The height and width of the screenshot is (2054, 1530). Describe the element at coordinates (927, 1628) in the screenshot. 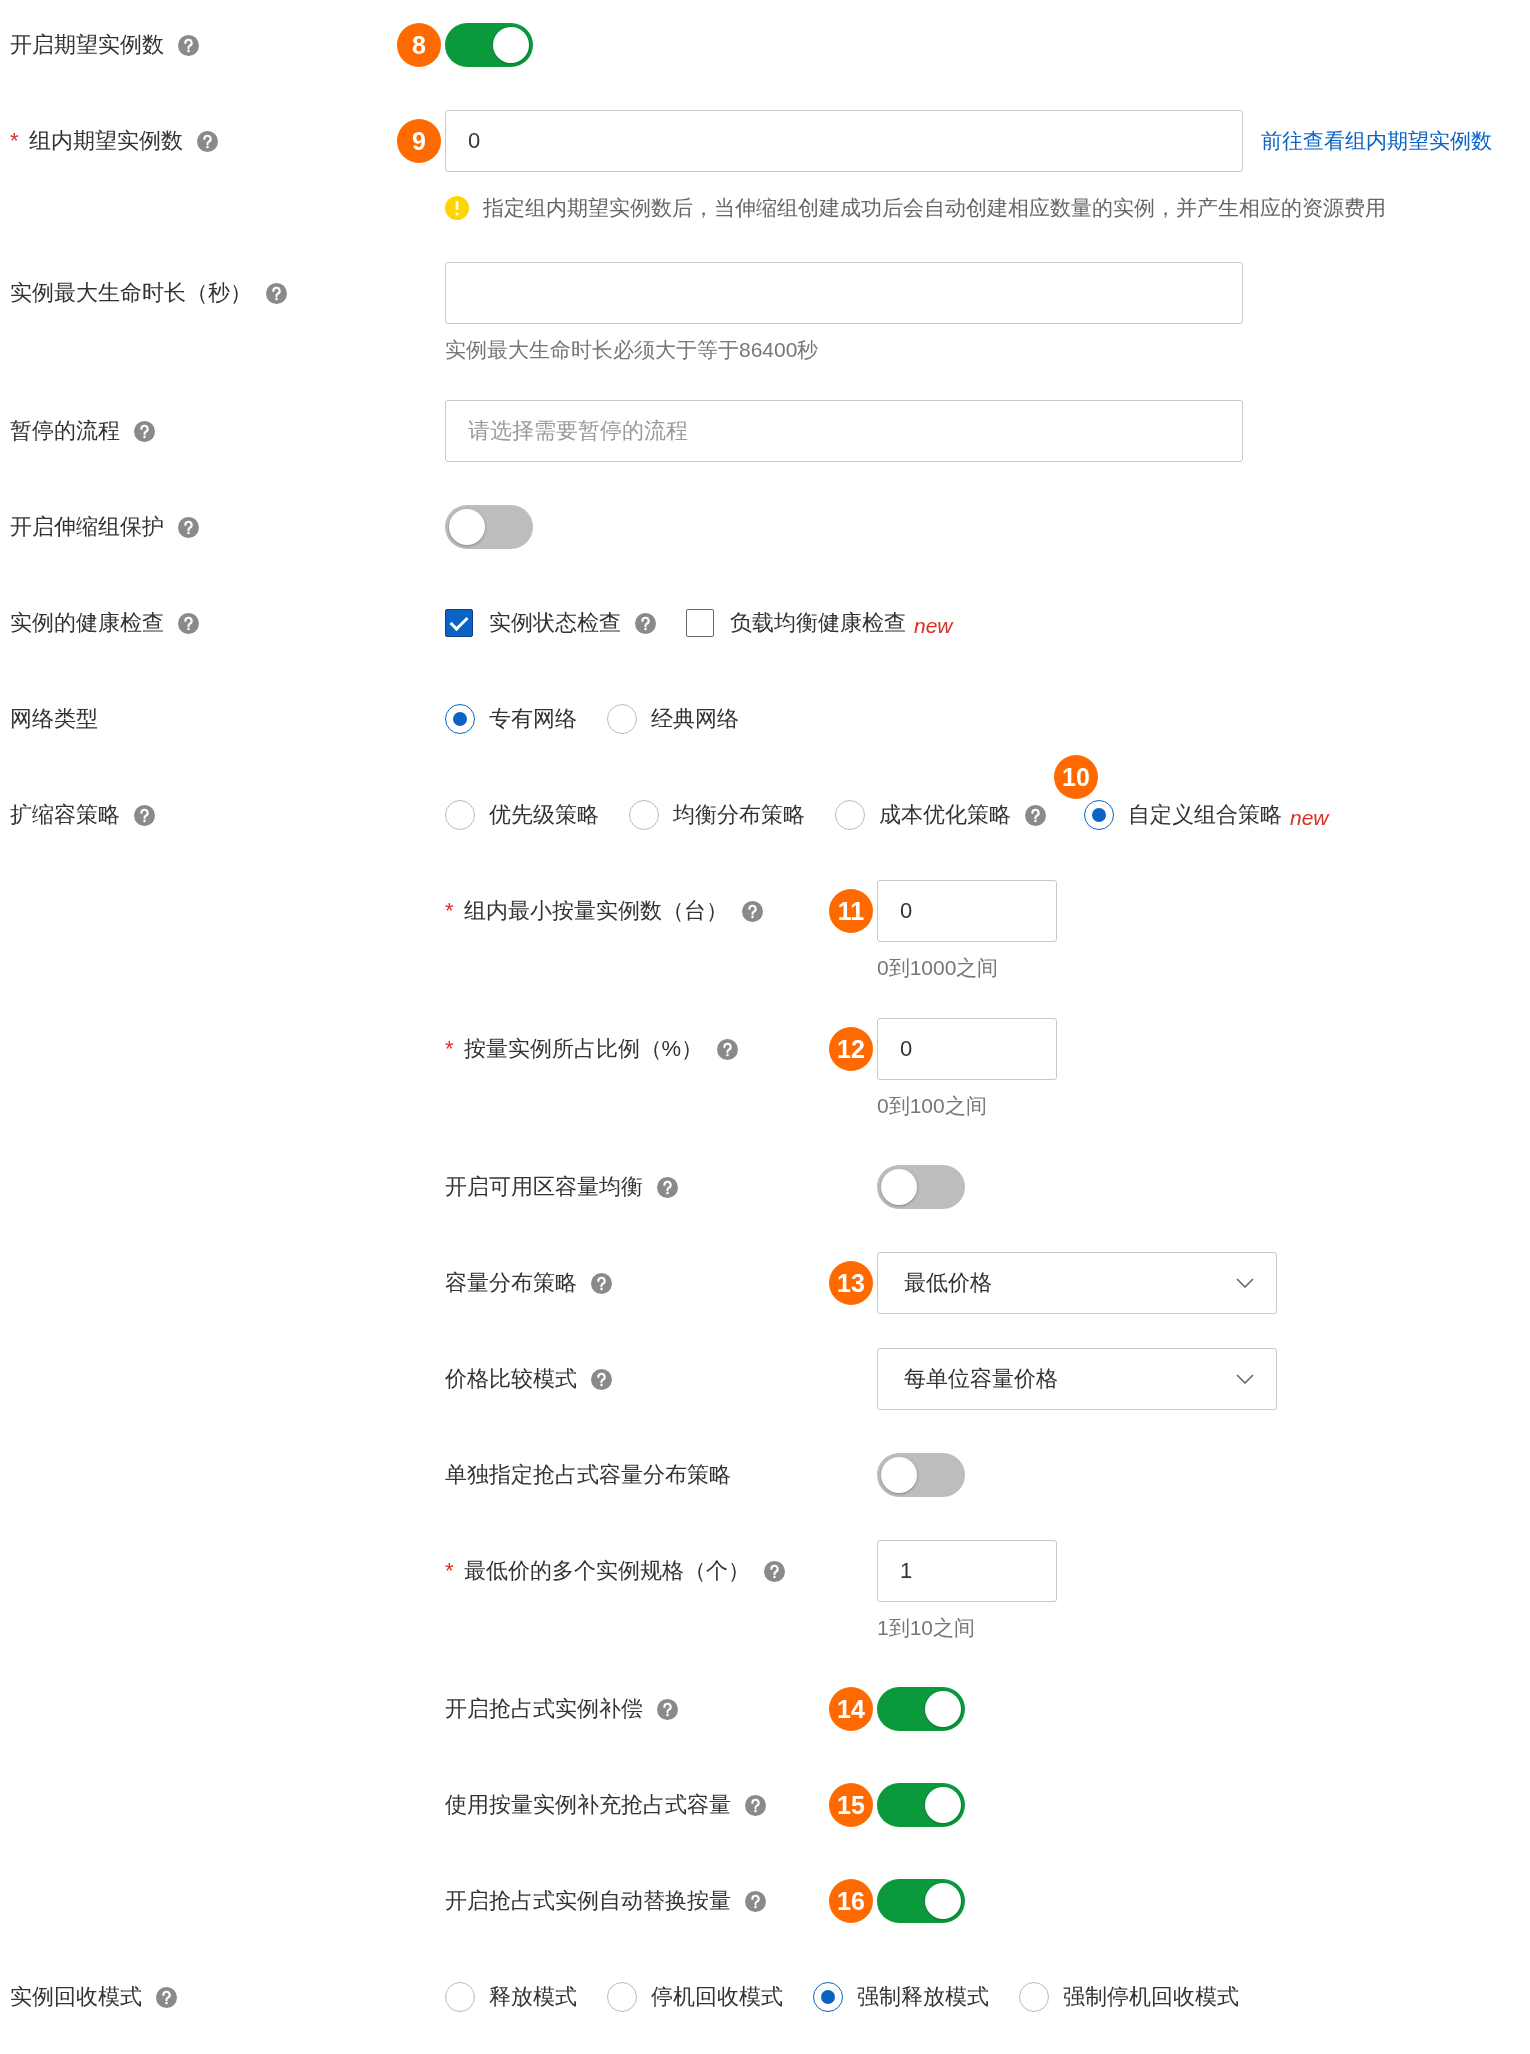

I see `hint-text: 1到10之间` at that location.